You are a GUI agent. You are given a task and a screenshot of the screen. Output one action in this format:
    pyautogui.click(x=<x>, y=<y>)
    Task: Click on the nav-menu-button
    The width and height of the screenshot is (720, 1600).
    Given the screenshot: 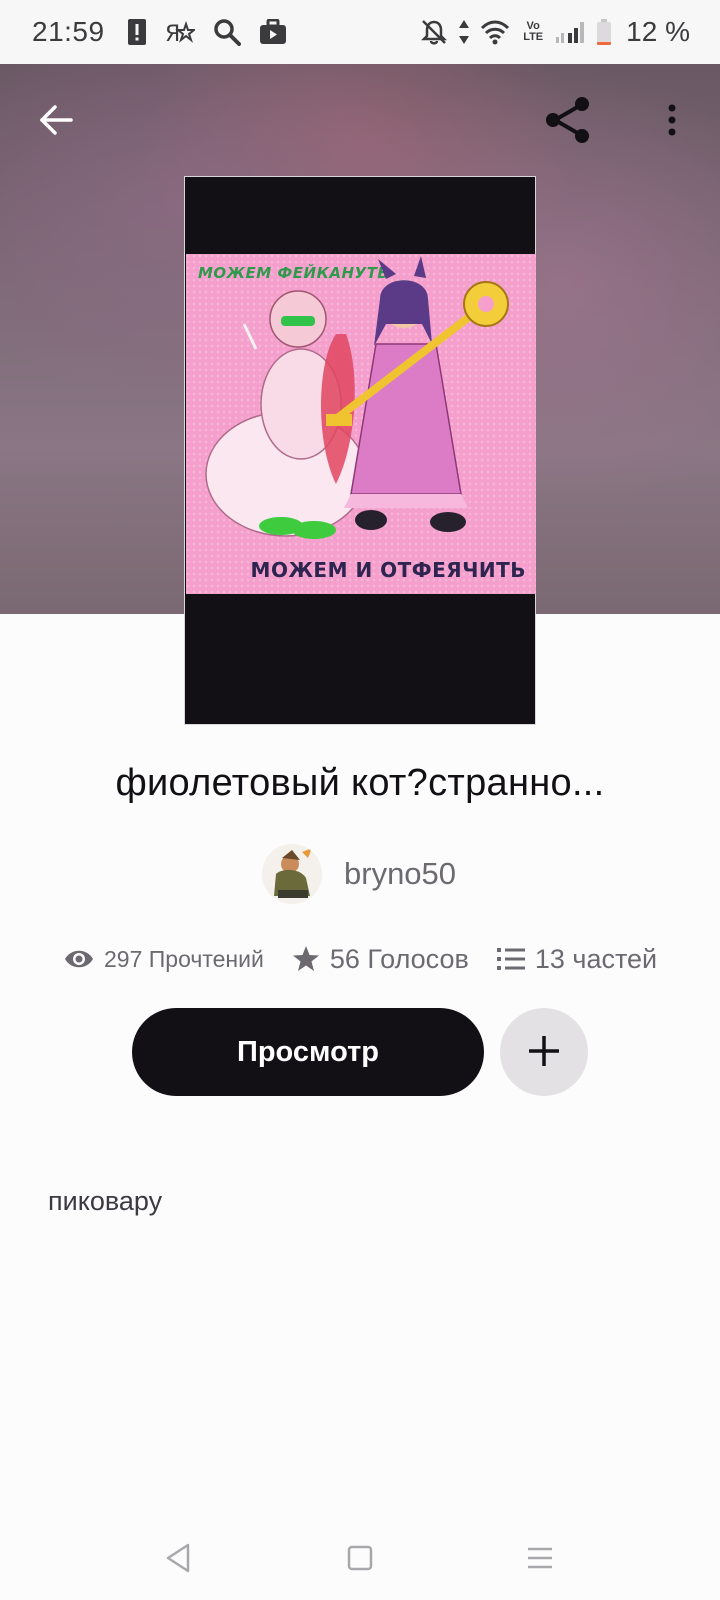 What is the action you would take?
    pyautogui.click(x=540, y=1560)
    